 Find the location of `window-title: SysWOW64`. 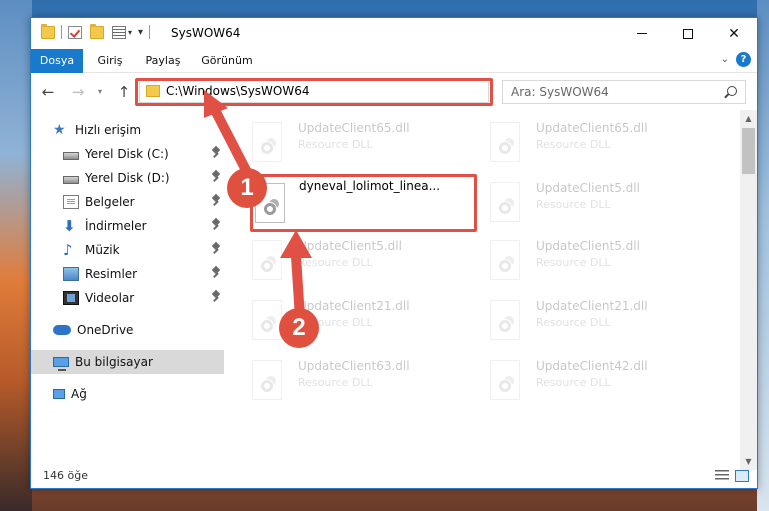

window-title: SysWOW64 is located at coordinates (206, 33).